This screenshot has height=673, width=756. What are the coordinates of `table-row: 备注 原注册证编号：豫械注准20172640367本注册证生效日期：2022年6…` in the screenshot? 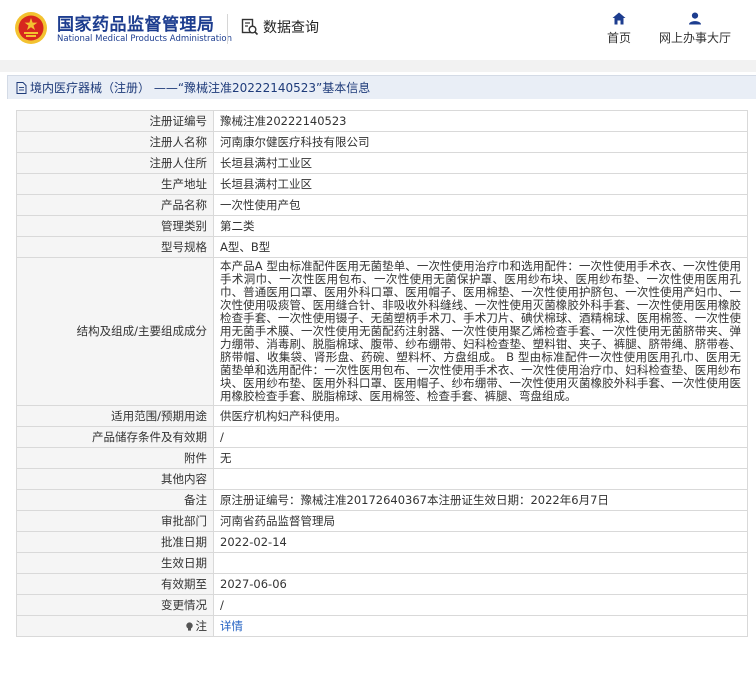 It's located at (382, 500).